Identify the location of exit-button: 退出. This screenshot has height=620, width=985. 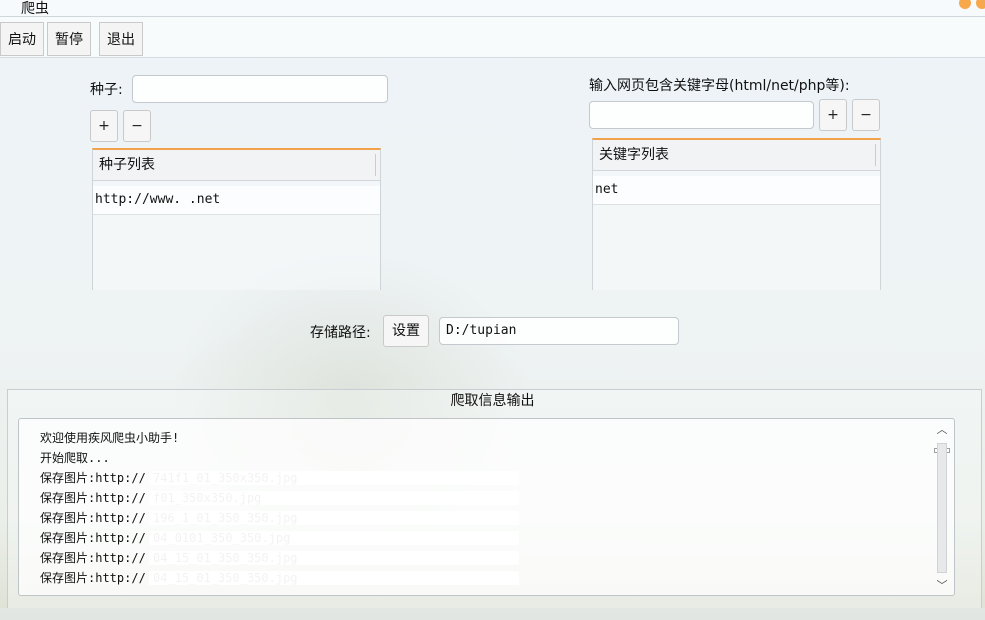
(121, 39).